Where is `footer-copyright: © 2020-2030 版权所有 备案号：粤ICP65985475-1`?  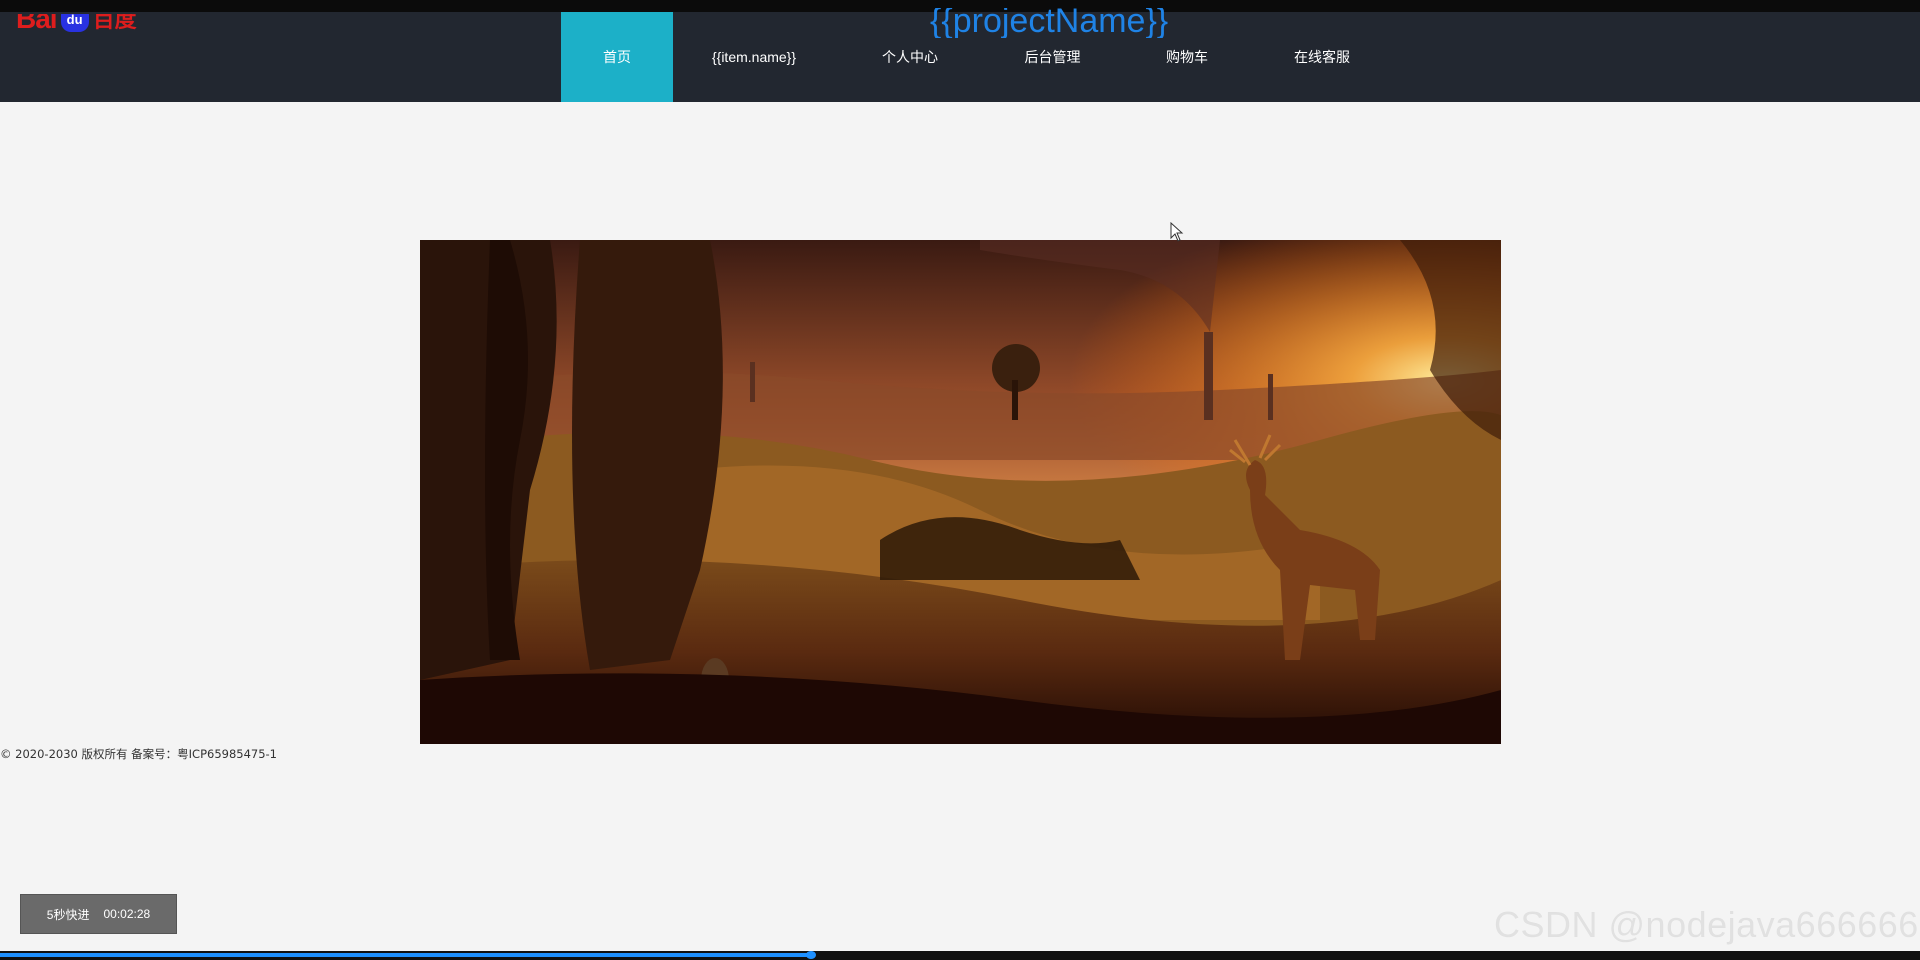
footer-copyright: © 2020-2030 版权所有 备案号：粤ICP65985475-1 is located at coordinates (139, 754).